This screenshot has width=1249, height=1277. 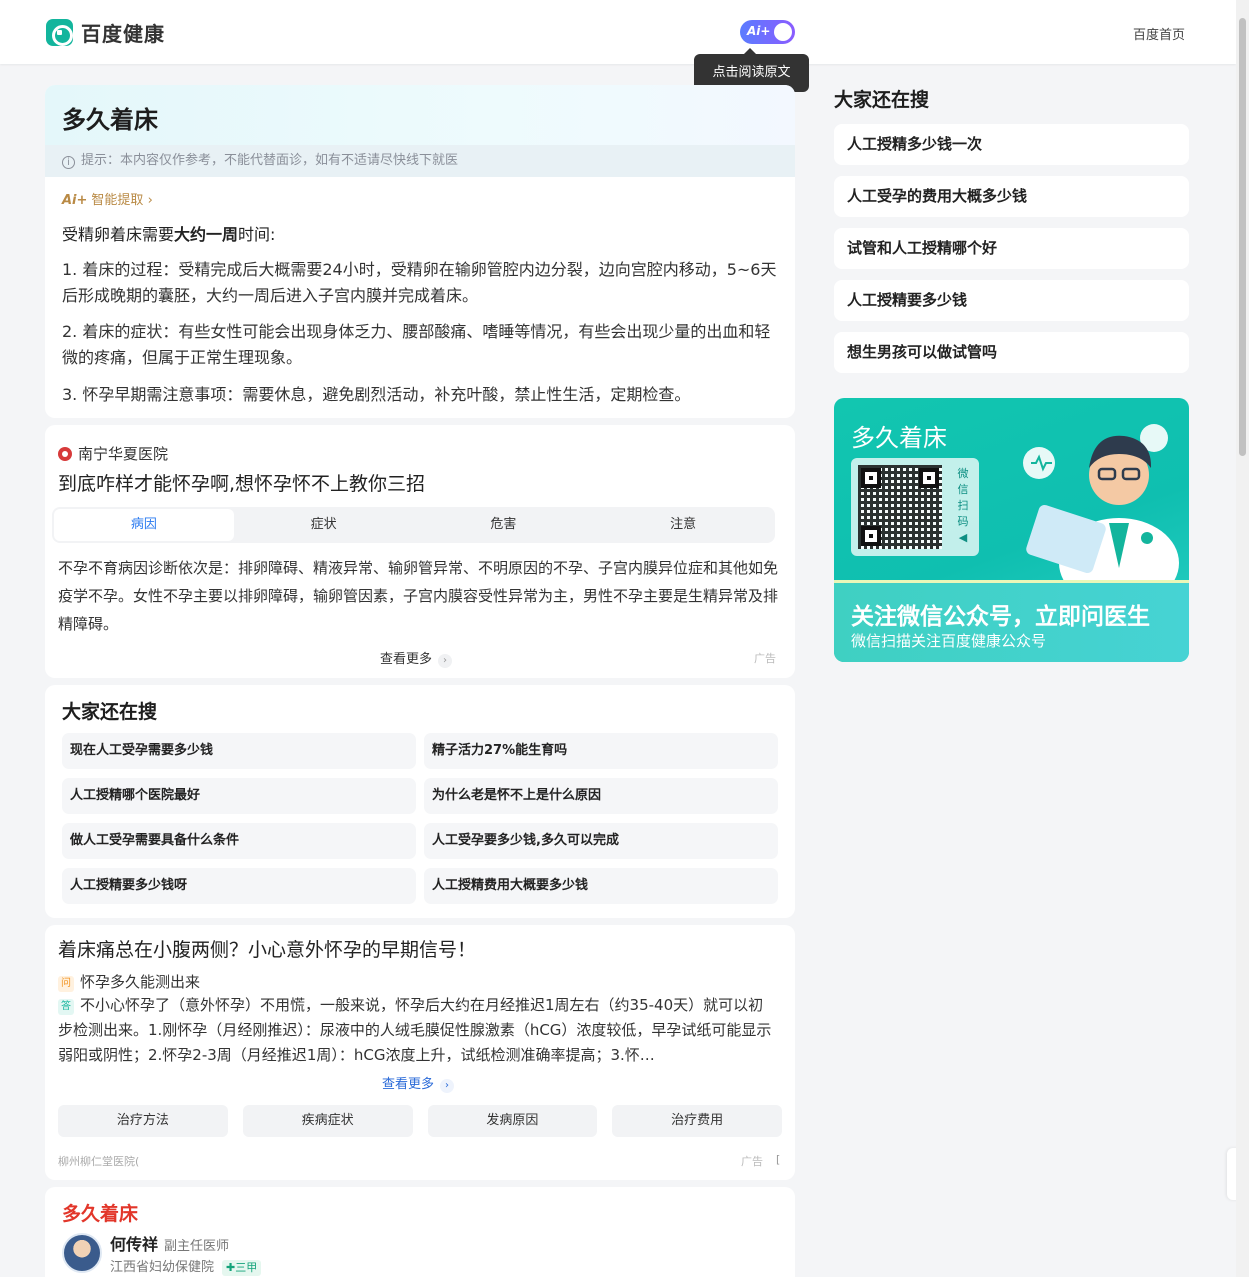 I want to click on qa-question: 问怀孕多久能测出来, so click(x=129, y=981).